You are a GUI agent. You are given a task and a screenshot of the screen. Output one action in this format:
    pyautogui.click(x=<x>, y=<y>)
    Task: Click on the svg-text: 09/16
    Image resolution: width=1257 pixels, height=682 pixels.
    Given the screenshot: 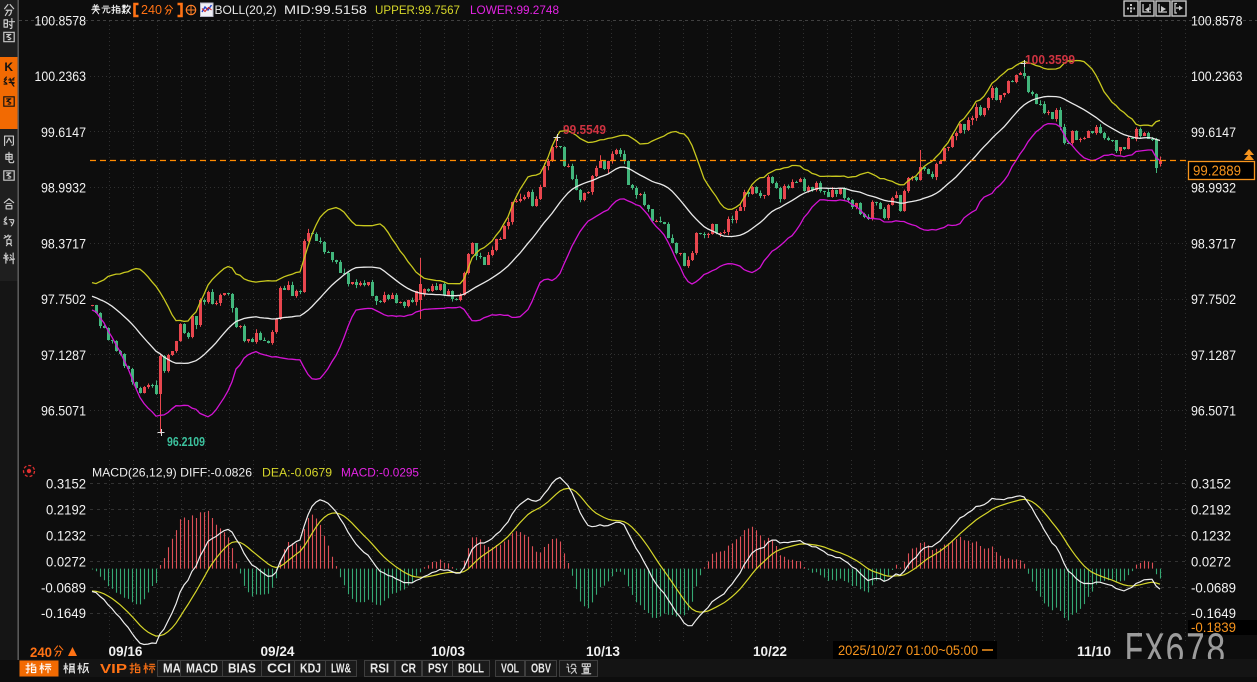 What is the action you would take?
    pyautogui.click(x=126, y=651)
    